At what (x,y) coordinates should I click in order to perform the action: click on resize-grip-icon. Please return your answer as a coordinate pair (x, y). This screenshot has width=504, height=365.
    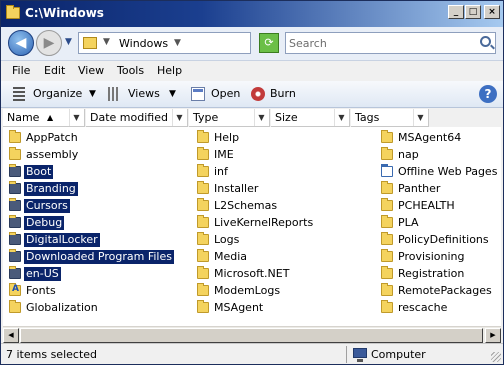
    Looking at the image, I should click on (496, 357).